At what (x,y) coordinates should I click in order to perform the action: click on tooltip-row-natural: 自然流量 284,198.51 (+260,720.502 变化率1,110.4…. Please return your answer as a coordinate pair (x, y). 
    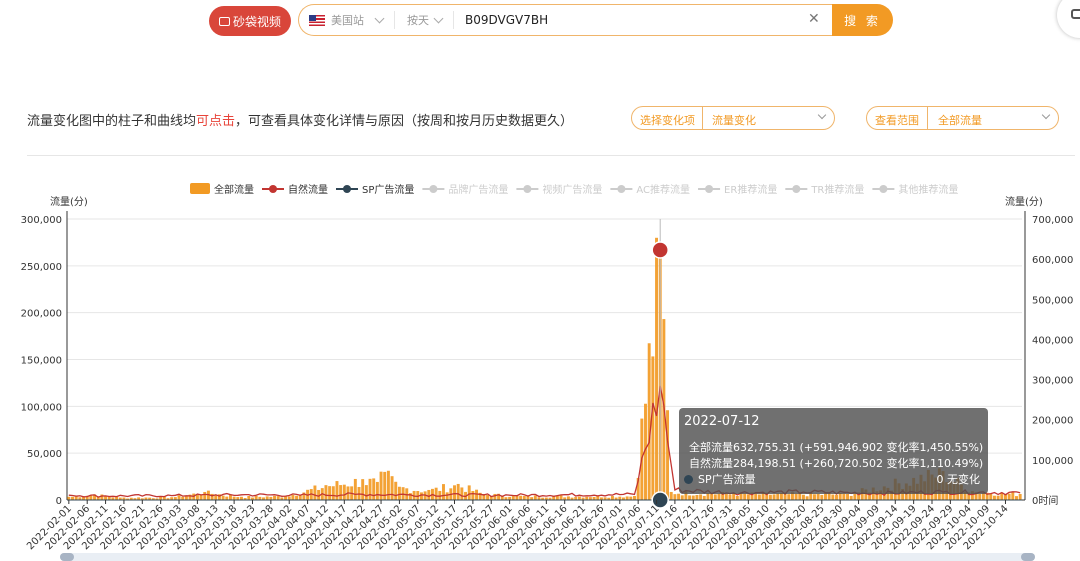
    Looking at the image, I should click on (833, 463).